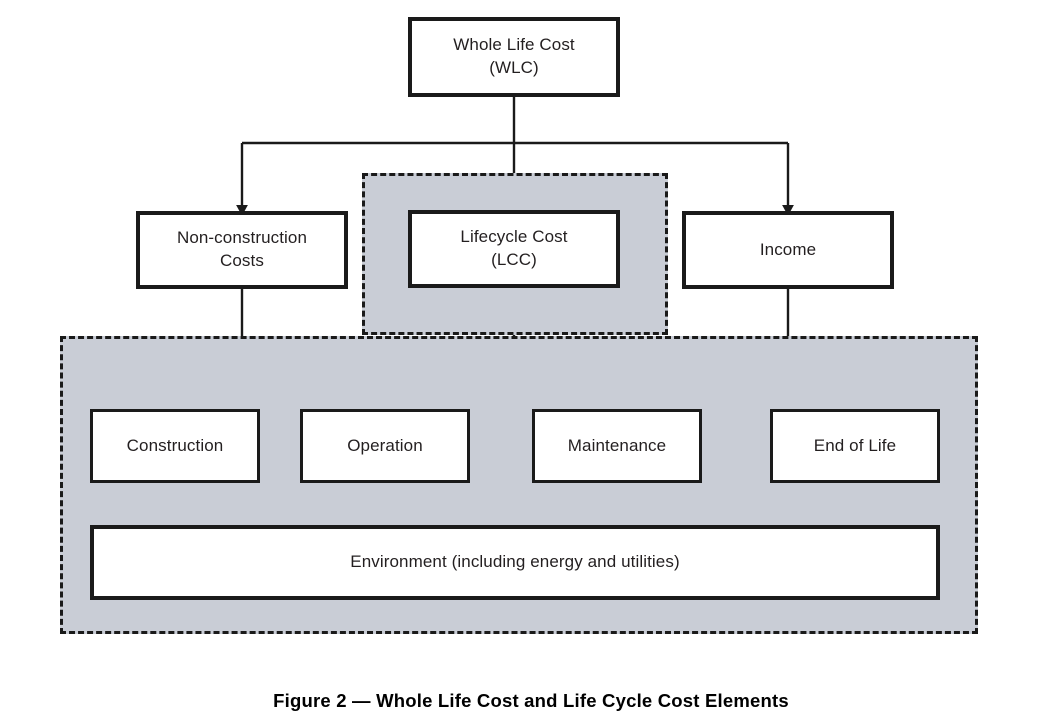 The image size is (1062, 726). What do you see at coordinates (788, 250) in the screenshot?
I see `node-income: Income` at bounding box center [788, 250].